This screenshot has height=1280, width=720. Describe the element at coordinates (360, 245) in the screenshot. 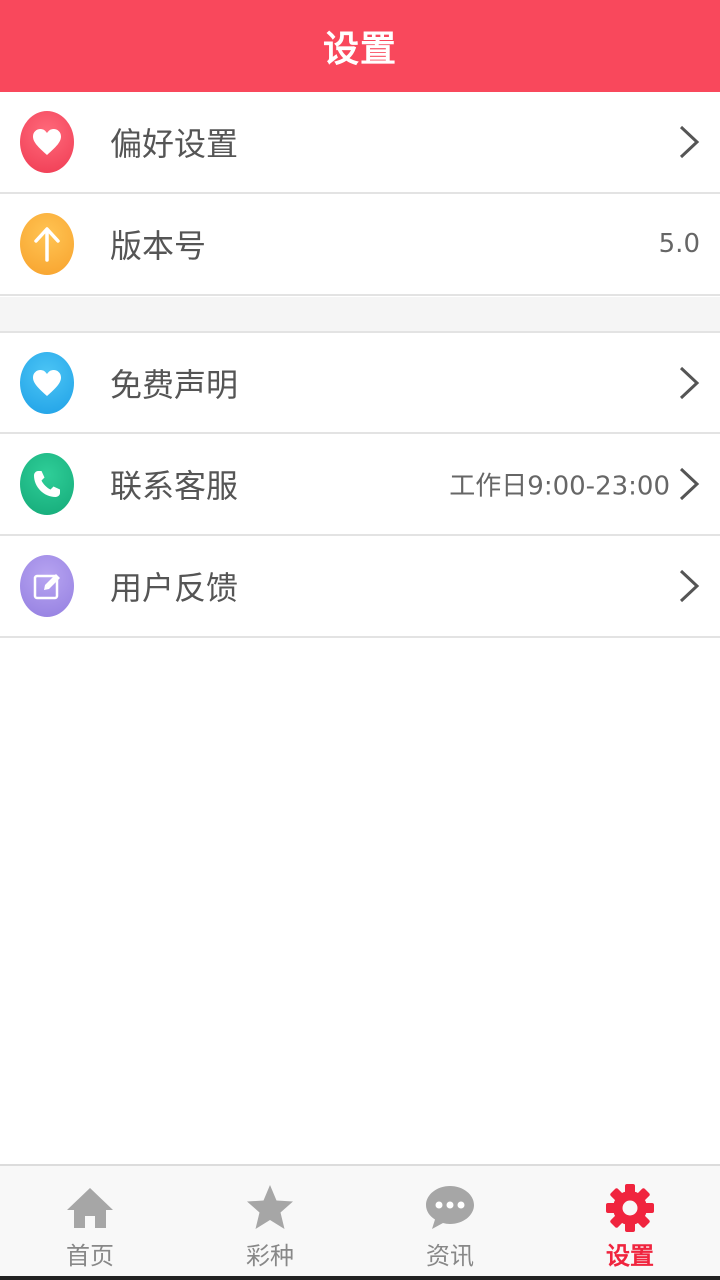

I see `version-row: 版本号 5.0` at that location.